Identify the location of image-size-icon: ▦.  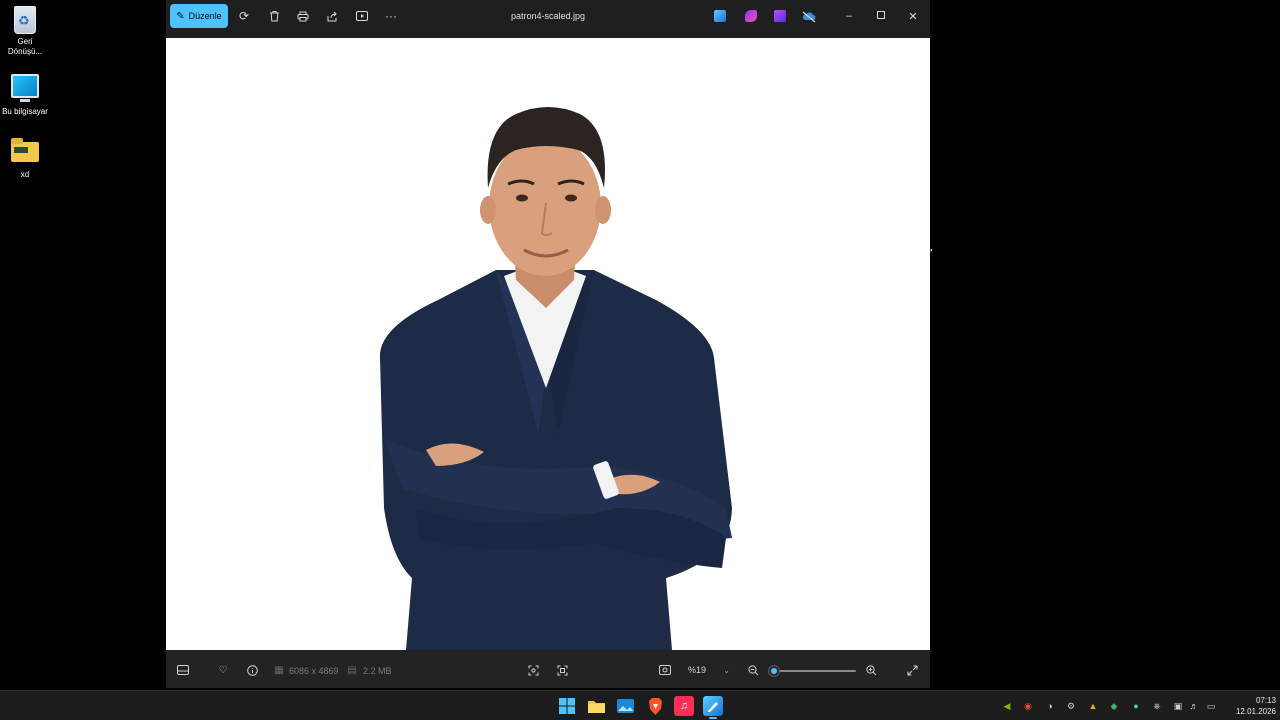
(279, 670).